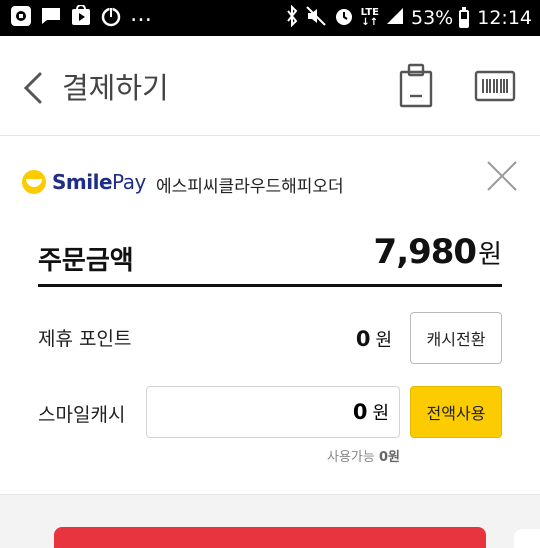 The width and height of the screenshot is (540, 548). Describe the element at coordinates (360, 412) in the screenshot. I see `smile-cash-amount: 0` at that location.